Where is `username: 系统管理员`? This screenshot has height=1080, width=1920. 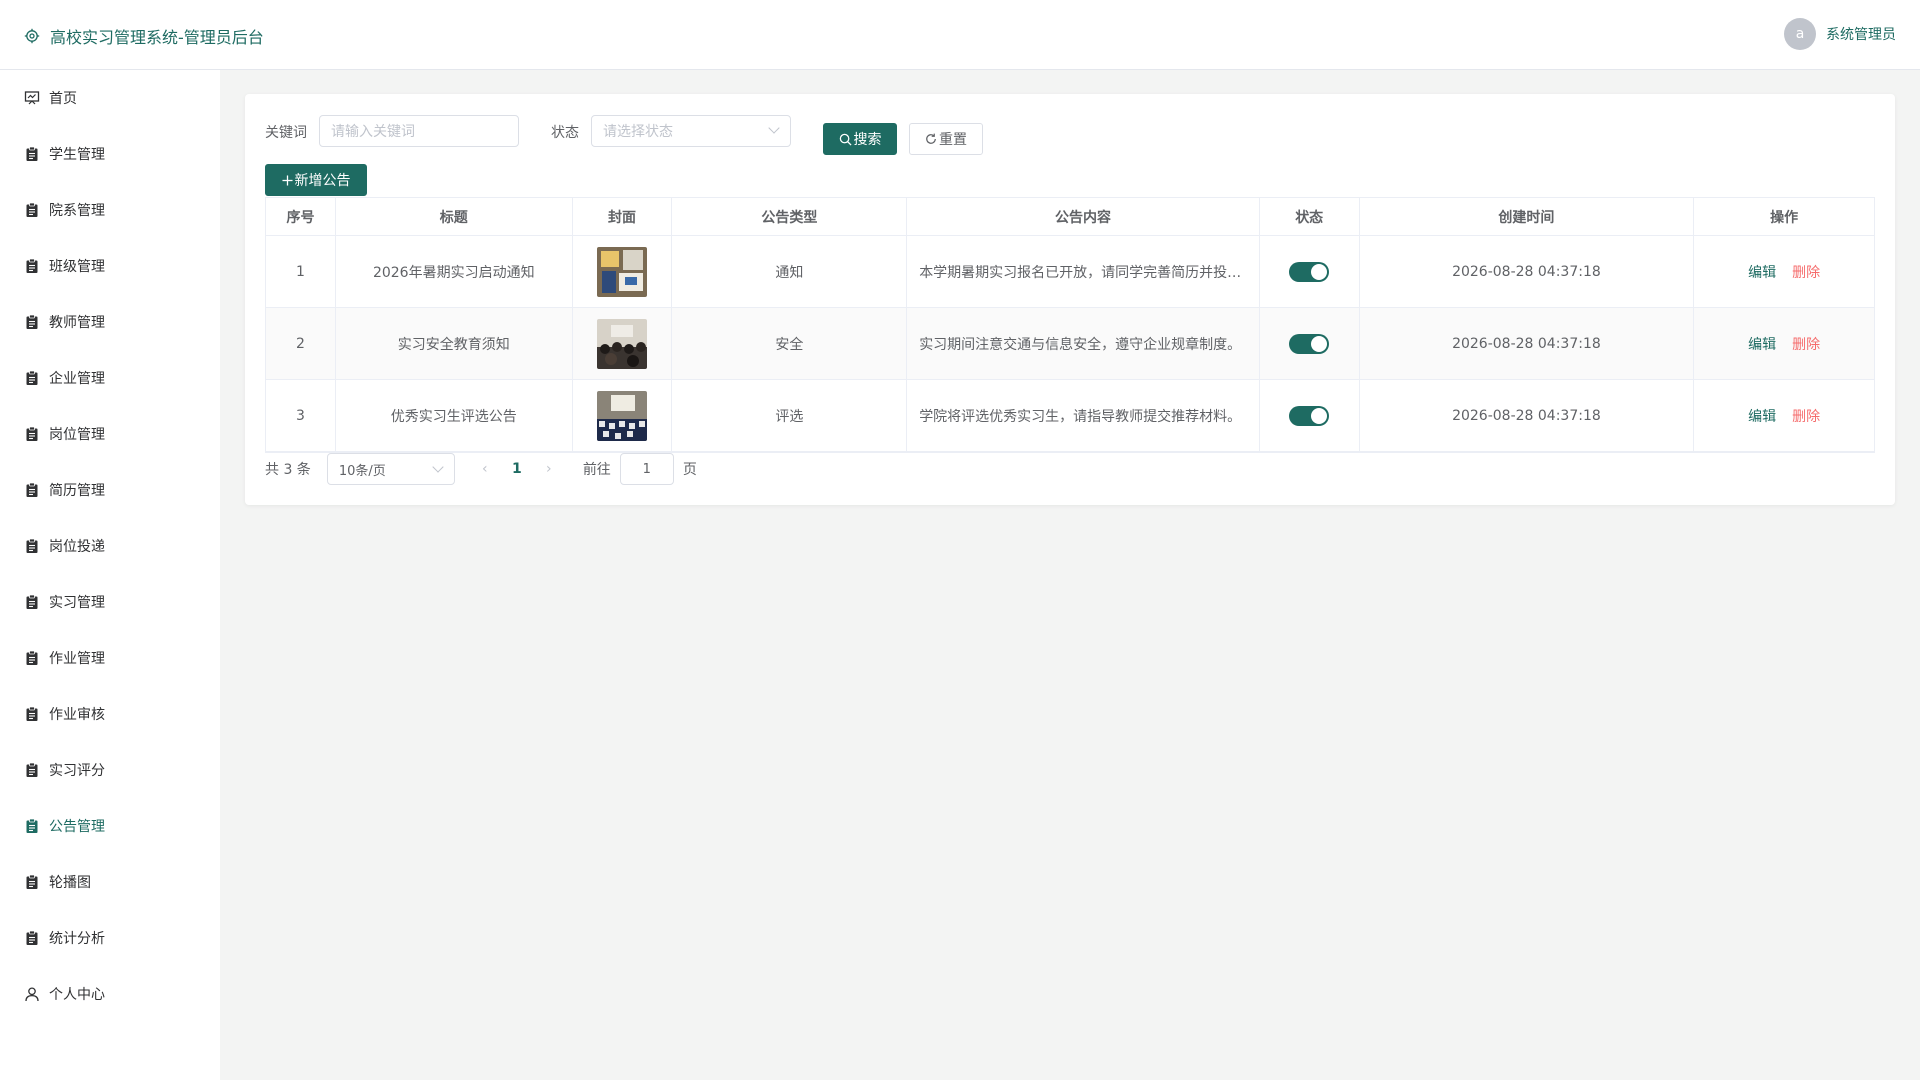
username: 系统管理员 is located at coordinates (1861, 34).